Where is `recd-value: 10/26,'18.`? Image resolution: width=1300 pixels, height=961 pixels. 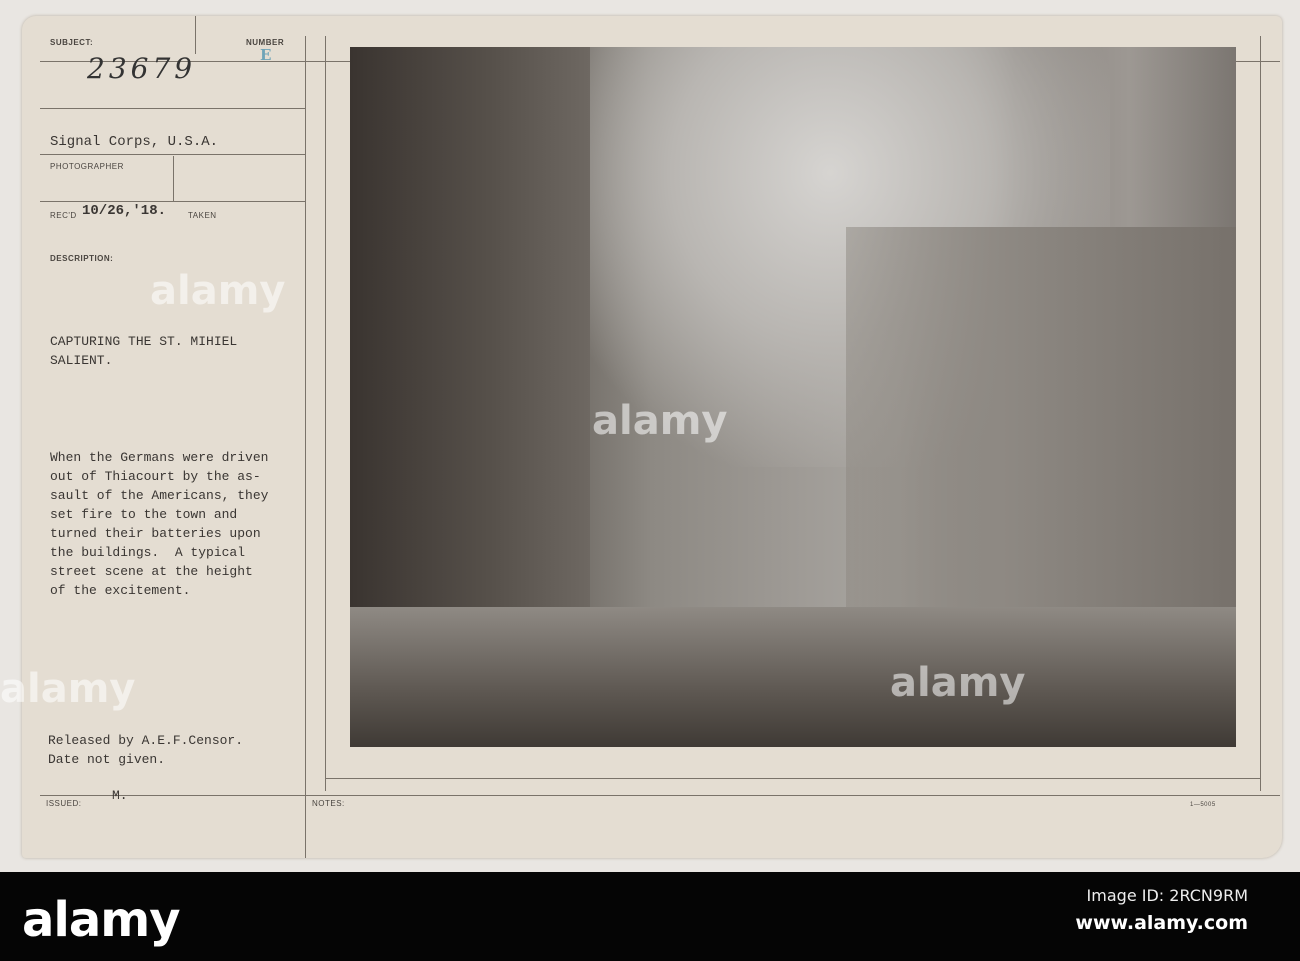
recd-value: 10/26,'18. is located at coordinates (124, 211).